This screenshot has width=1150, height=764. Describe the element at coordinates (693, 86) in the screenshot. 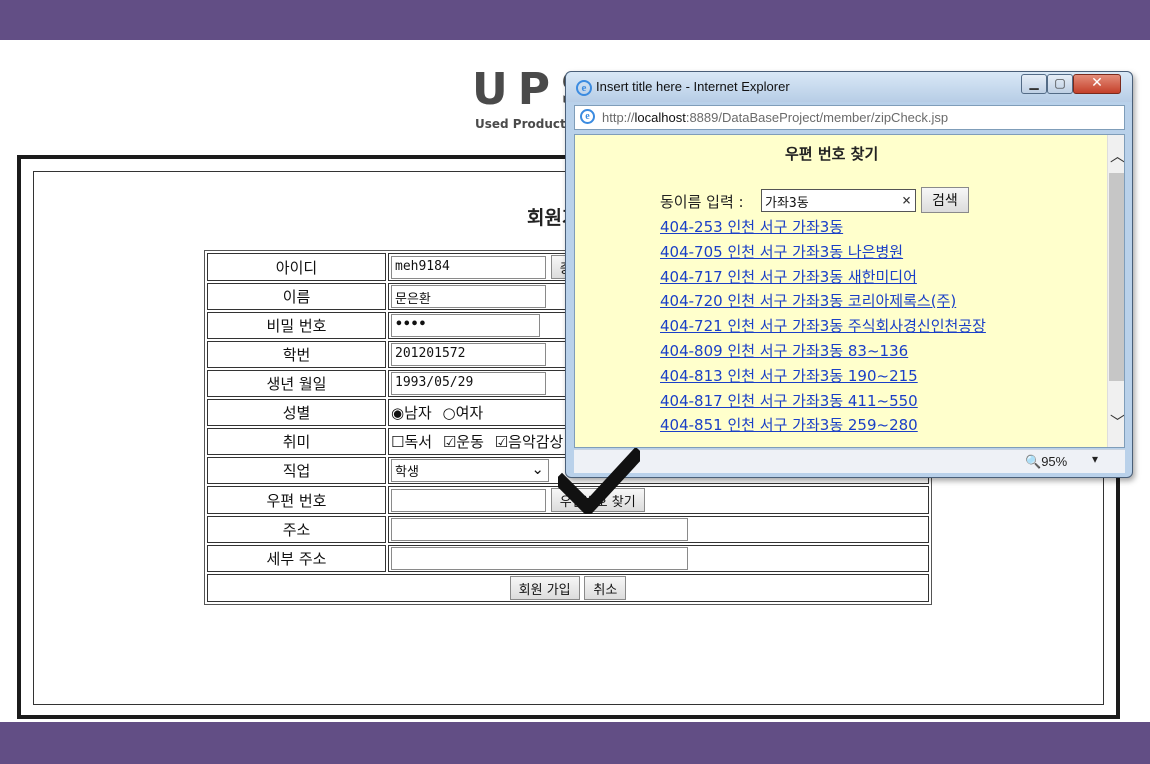

I see `popup-window-title: Insert title here - Internet Explorer` at that location.